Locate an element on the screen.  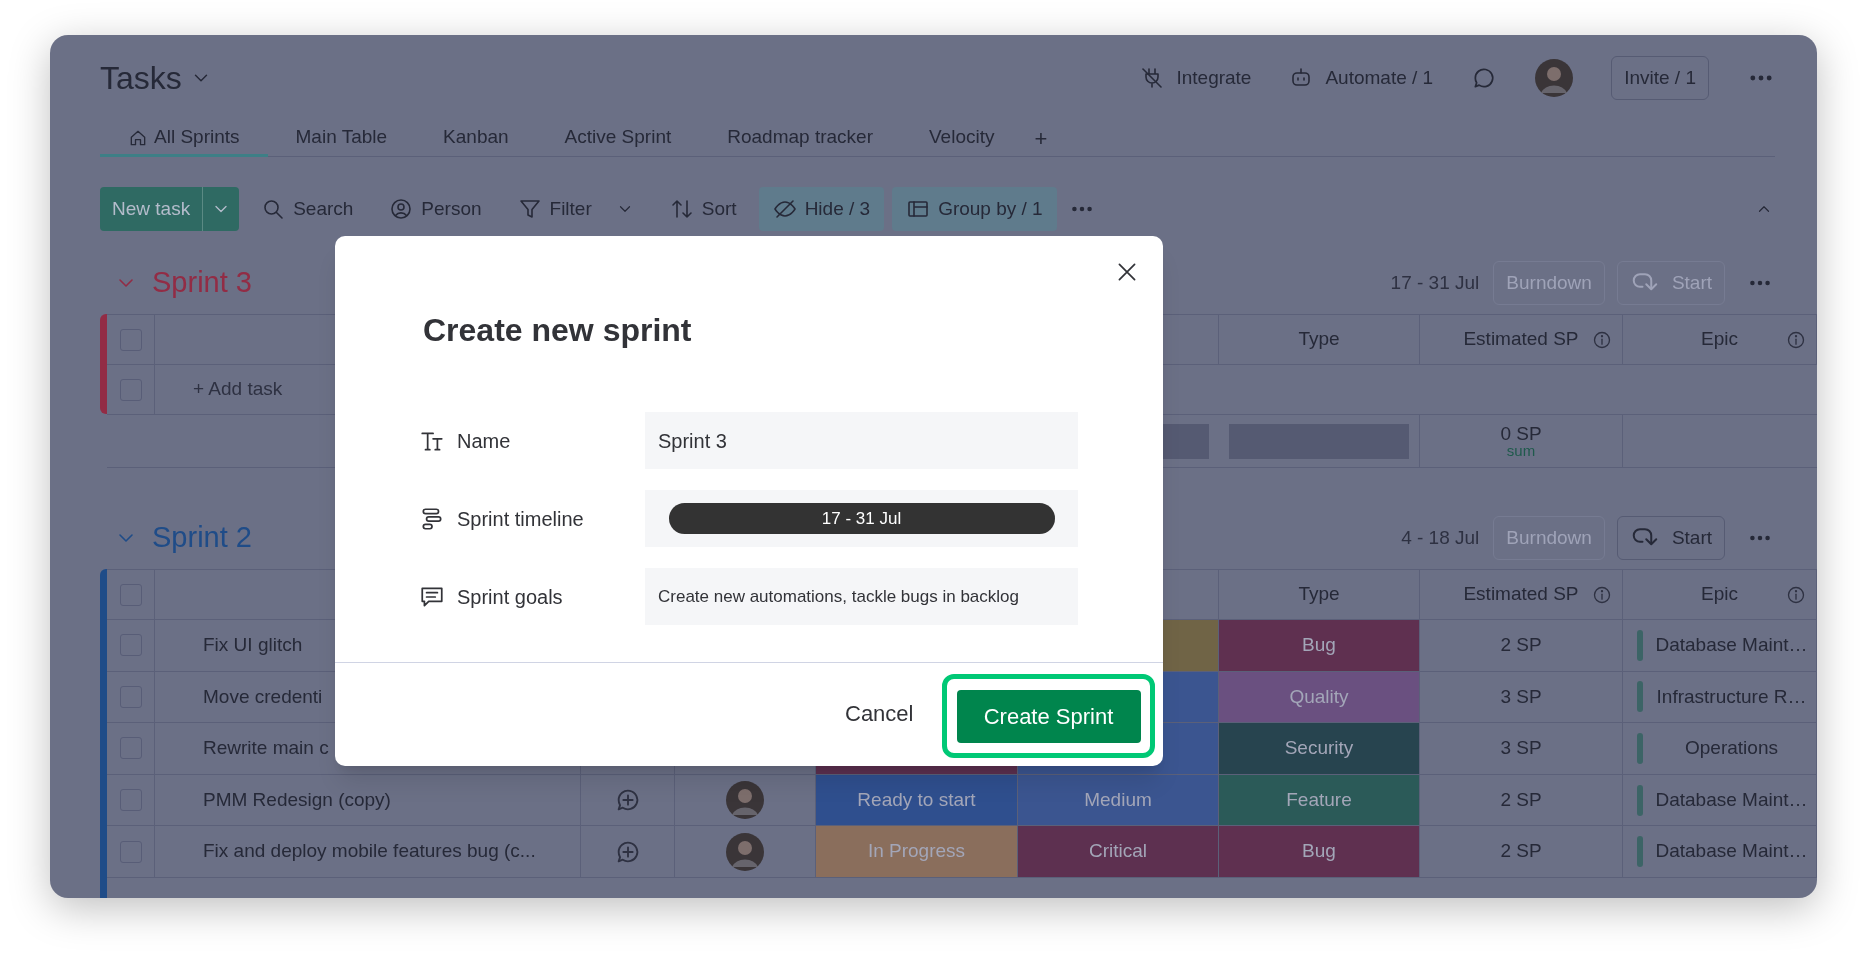
eye-slash-icon is located at coordinates (784, 209).